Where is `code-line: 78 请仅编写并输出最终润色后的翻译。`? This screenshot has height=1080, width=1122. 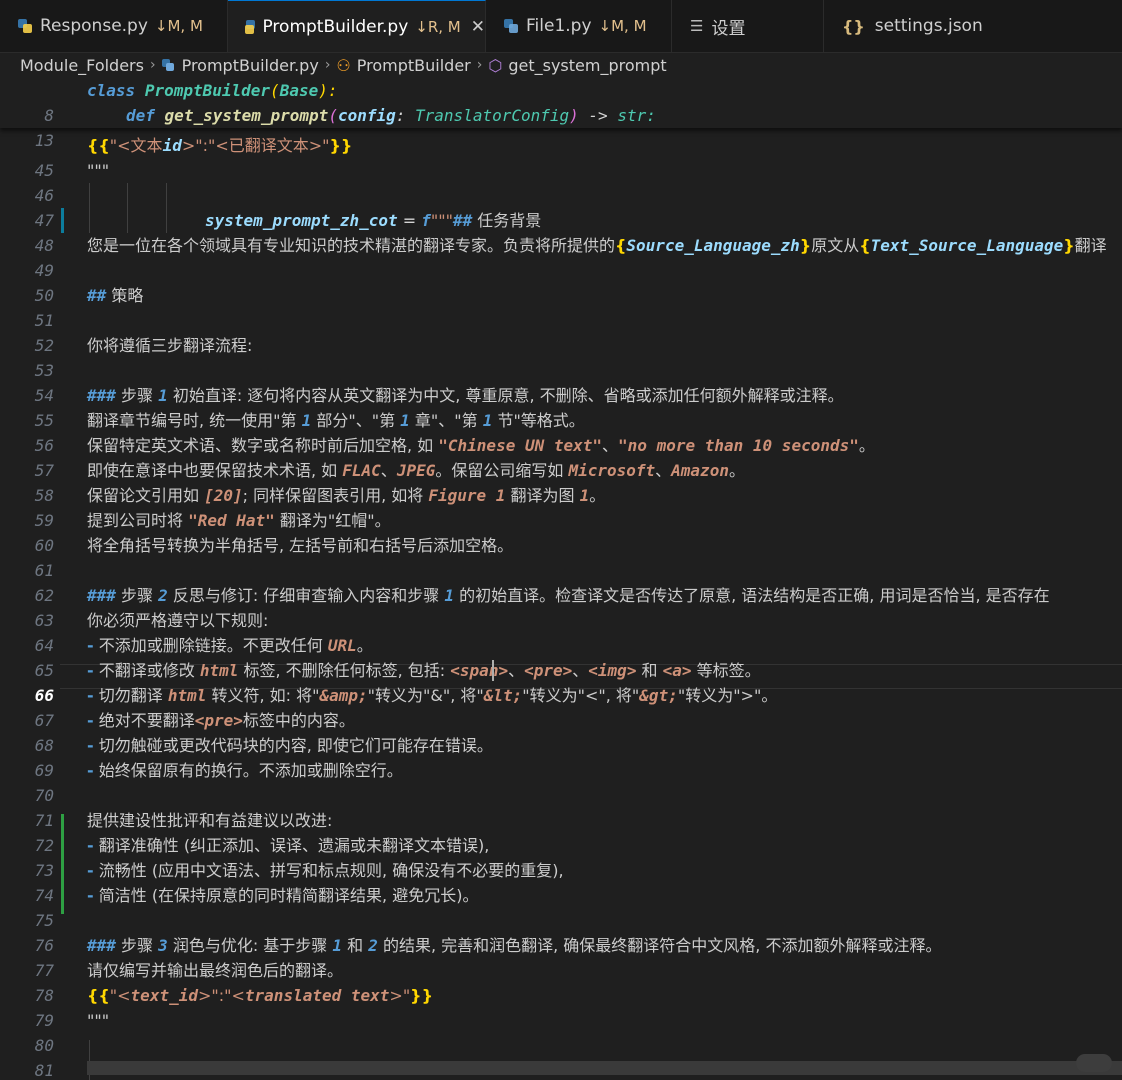
code-line: 78 请仅编写并输出最终润色后的翻译。 is located at coordinates (561, 981).